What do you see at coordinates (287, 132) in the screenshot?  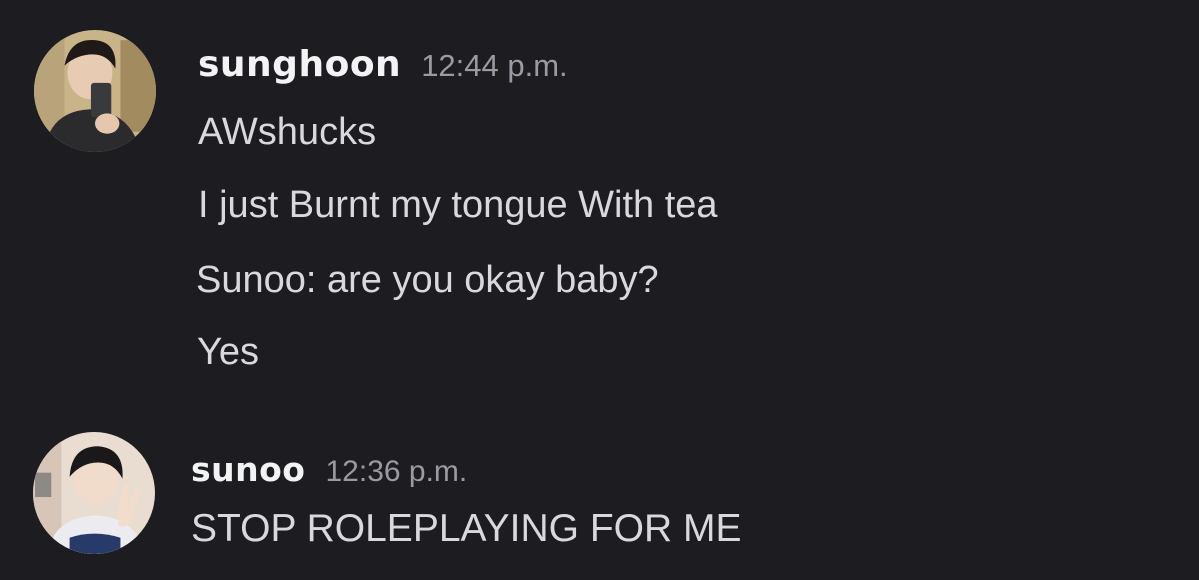 I see `message-text: AWshucks` at bounding box center [287, 132].